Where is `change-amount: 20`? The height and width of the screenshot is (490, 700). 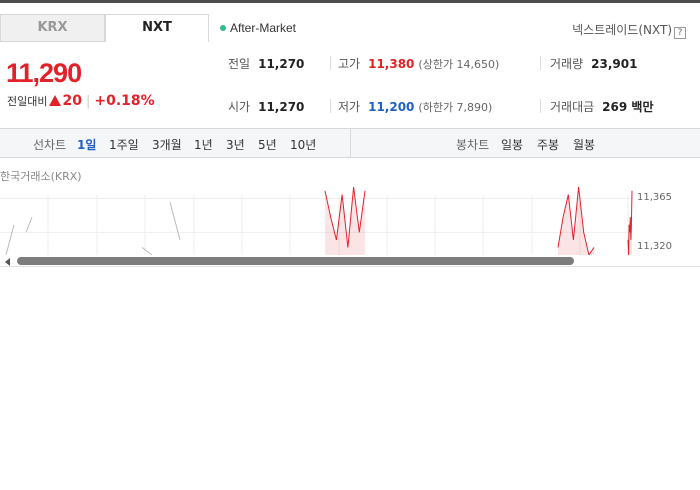
change-amount: 20 is located at coordinates (72, 101).